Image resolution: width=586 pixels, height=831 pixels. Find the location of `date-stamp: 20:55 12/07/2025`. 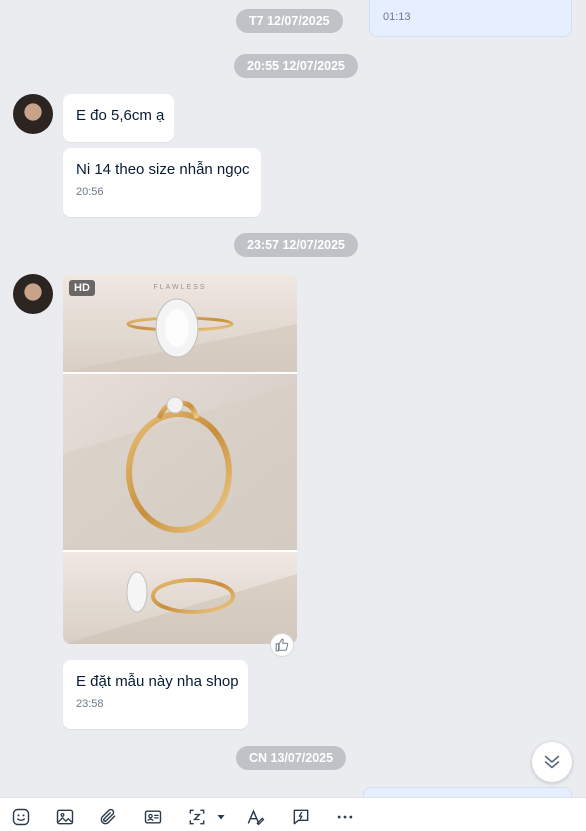

date-stamp: 20:55 12/07/2025 is located at coordinates (296, 66).